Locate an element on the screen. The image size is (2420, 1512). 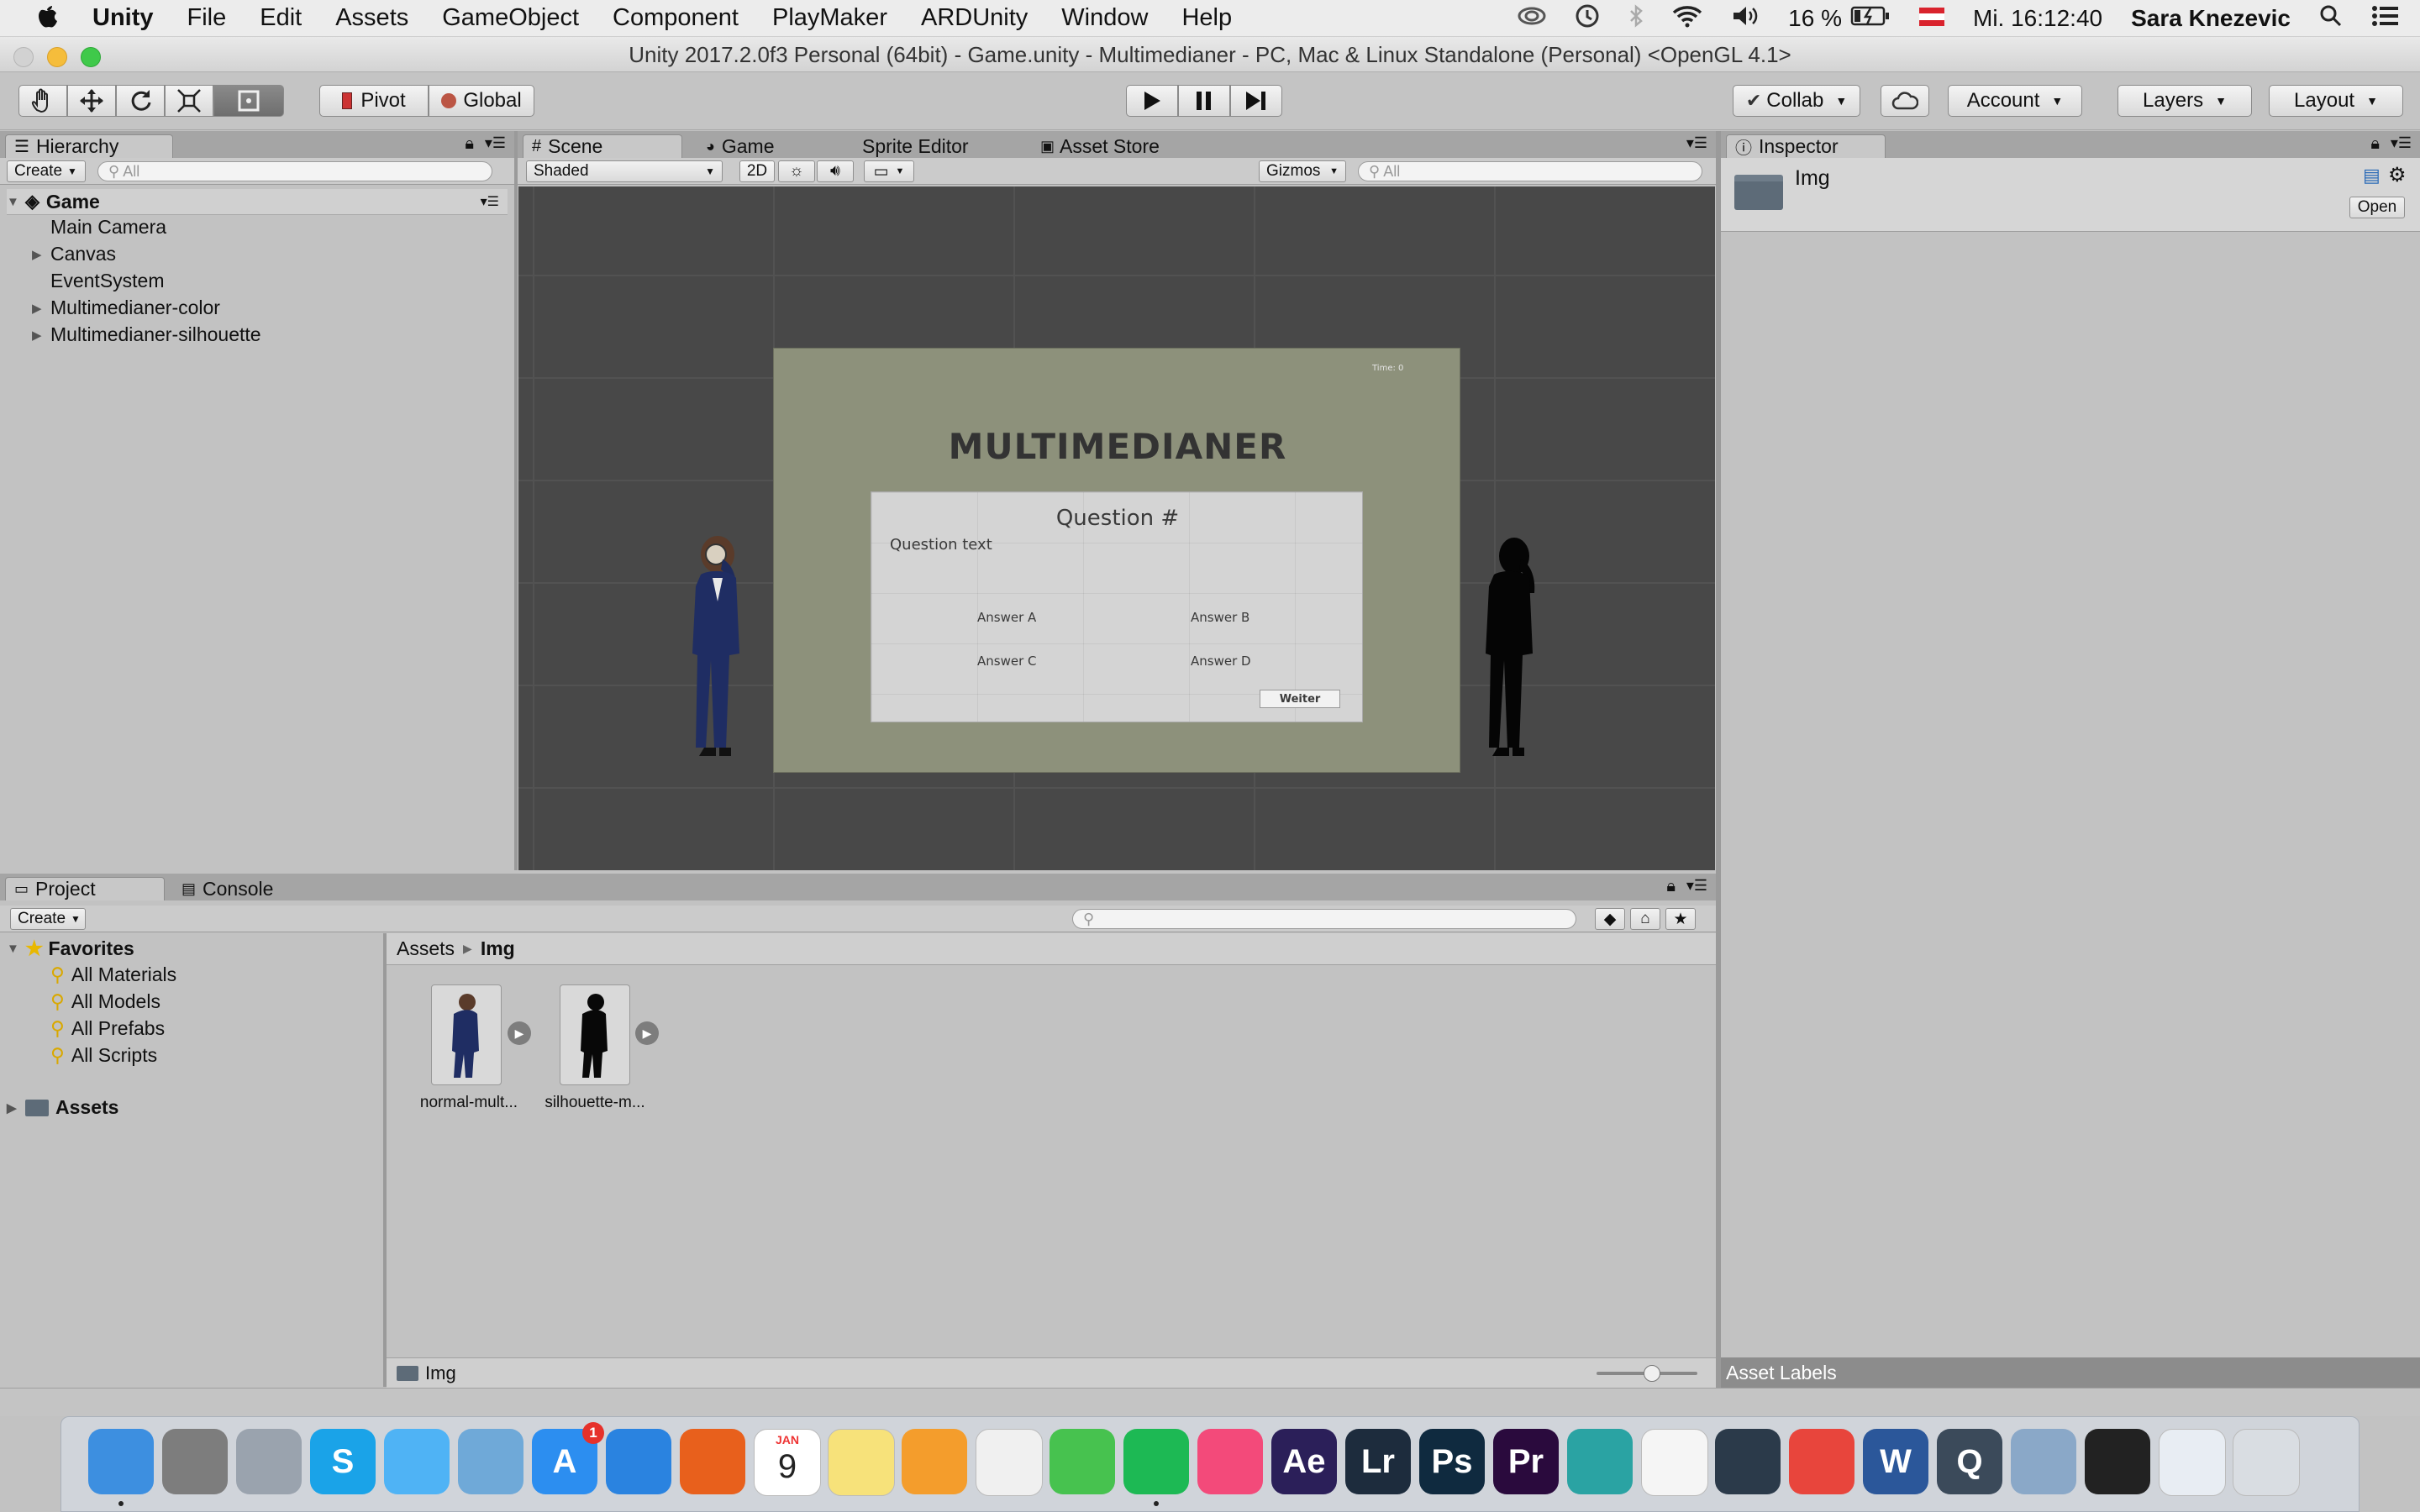
global-toggle: Global is located at coordinates (481, 101).